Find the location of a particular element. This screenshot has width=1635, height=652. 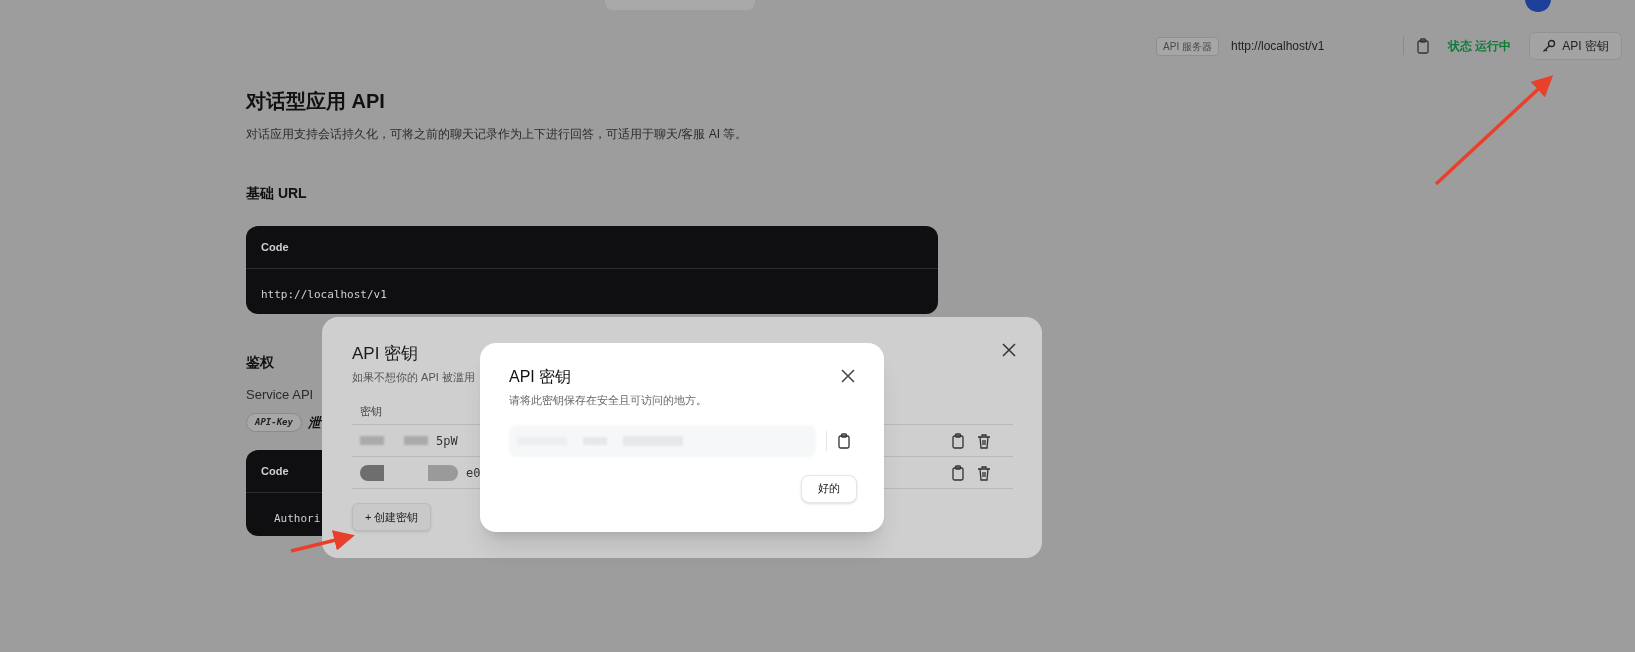

server-url: http://localhost/v1 is located at coordinates (1278, 46).